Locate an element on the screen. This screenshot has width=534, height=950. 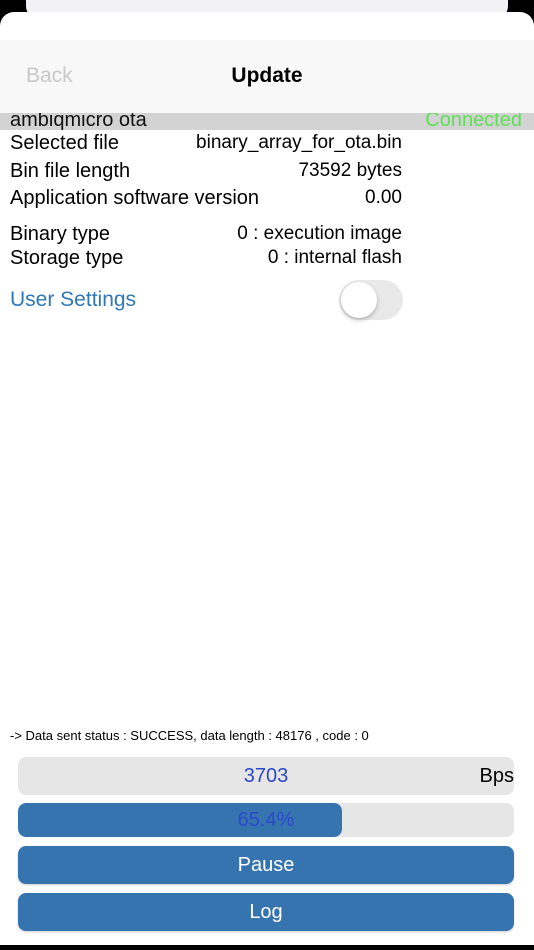
binary-type-label: Binary type is located at coordinates (60, 234).